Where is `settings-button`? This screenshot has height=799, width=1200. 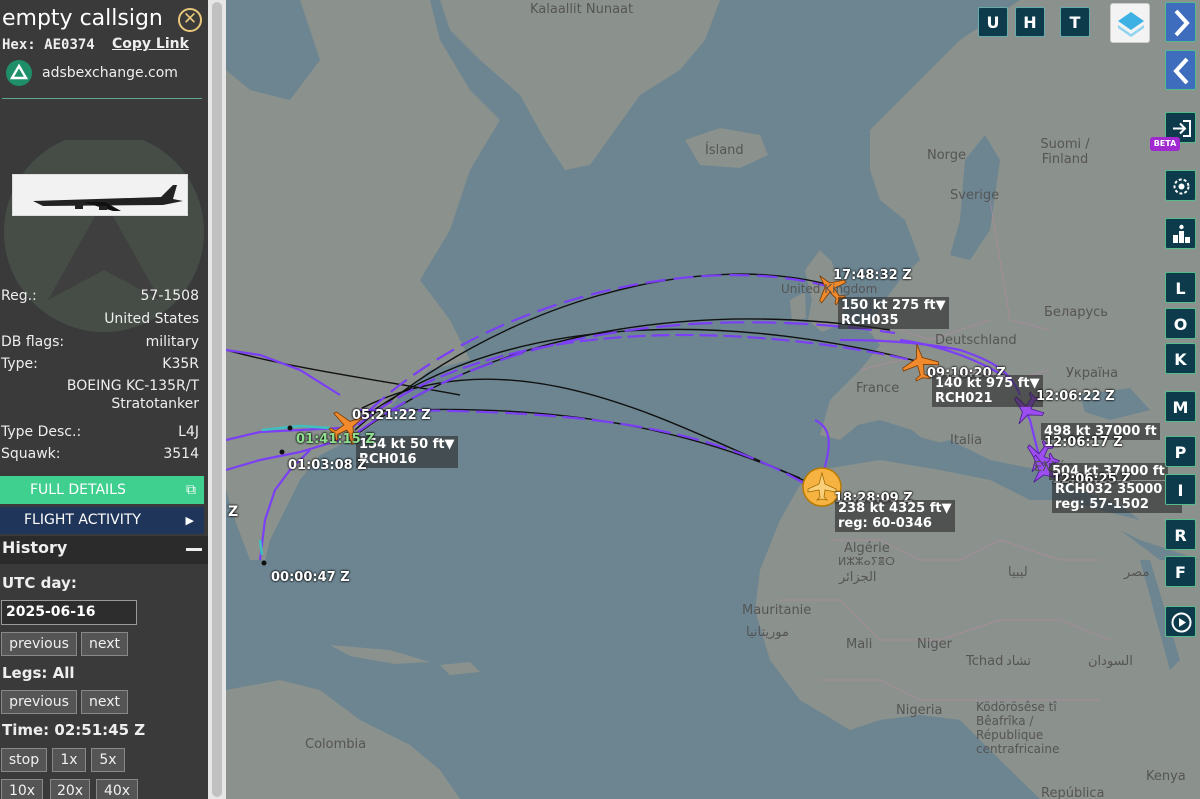 settings-button is located at coordinates (1180, 185).